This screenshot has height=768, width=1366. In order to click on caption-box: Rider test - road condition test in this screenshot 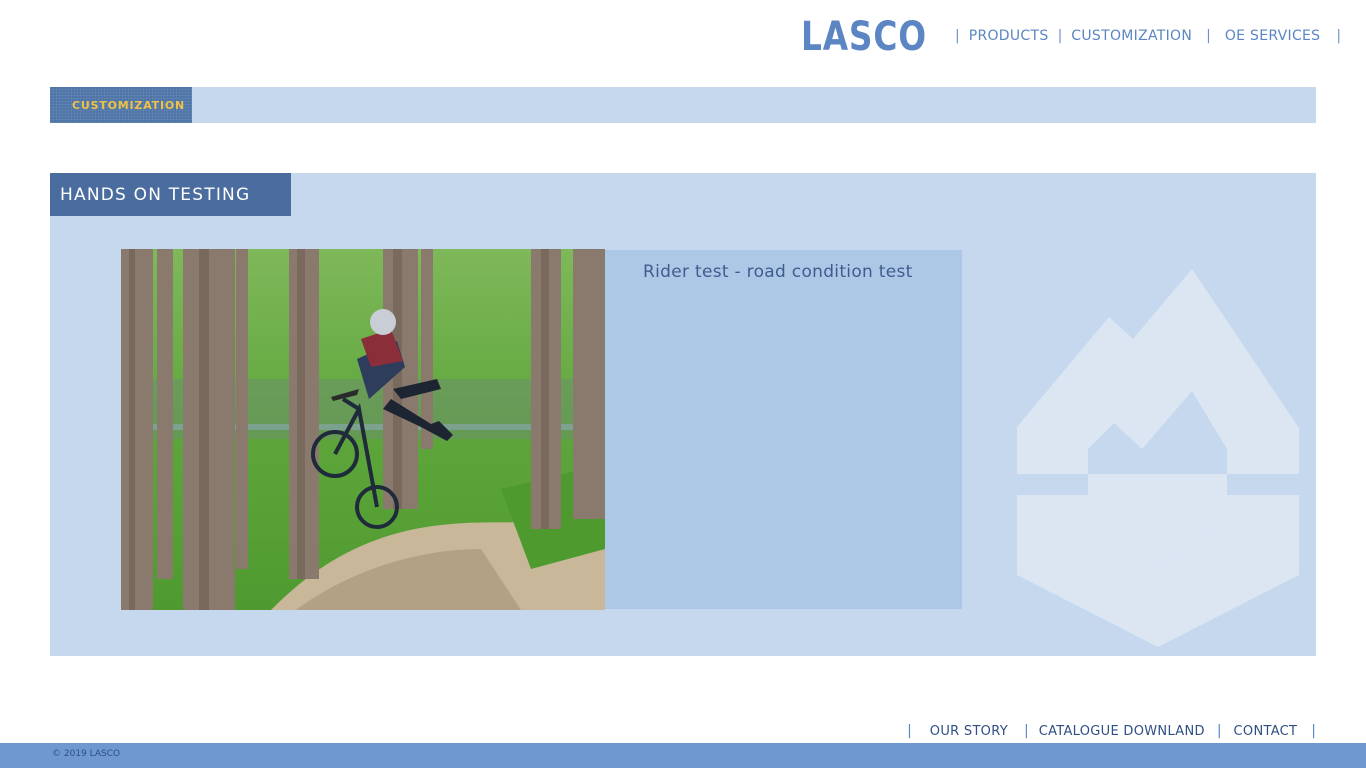, I will do `click(783, 429)`.